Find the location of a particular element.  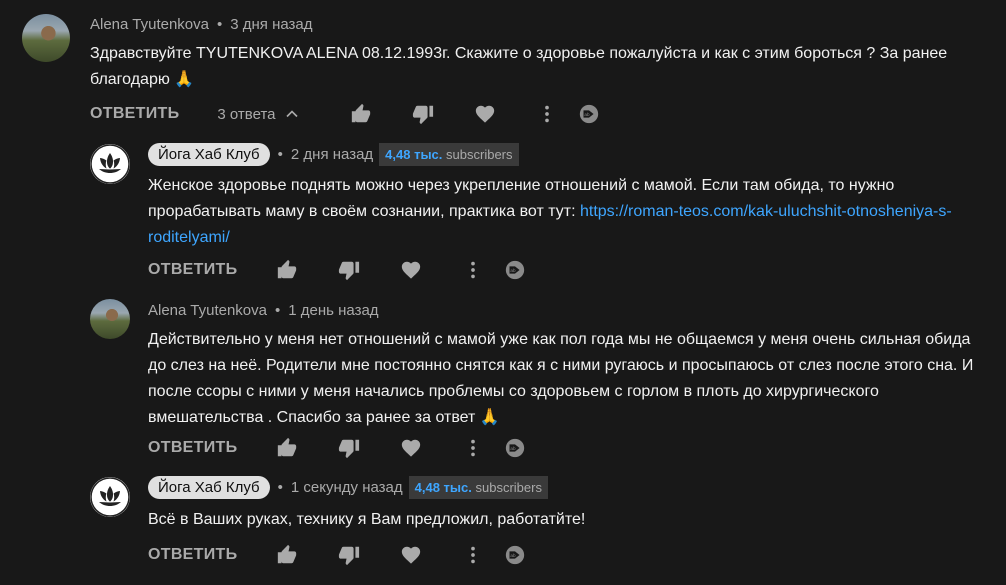

comment-header: Alena Tyutenkova • 1 день назад is located at coordinates (263, 310).